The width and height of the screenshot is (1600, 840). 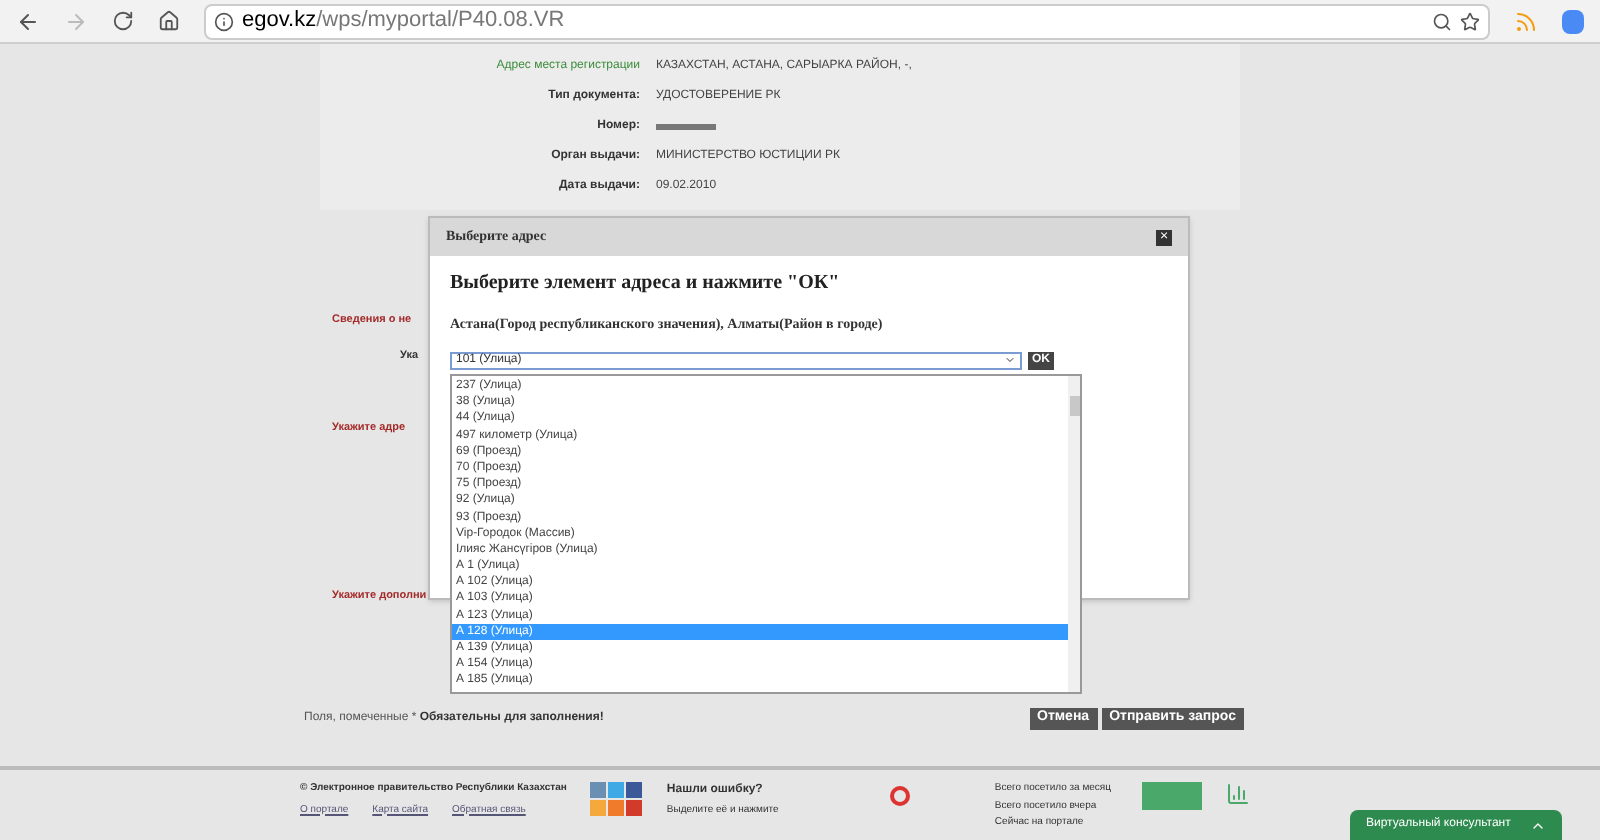 I want to click on reload-icon, so click(x=123, y=21).